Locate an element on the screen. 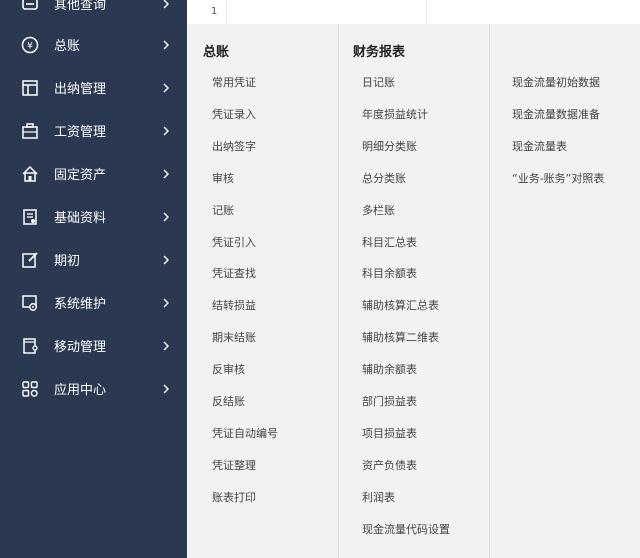 The image size is (640, 558). yen-icon: ¥ is located at coordinates (30, 45).